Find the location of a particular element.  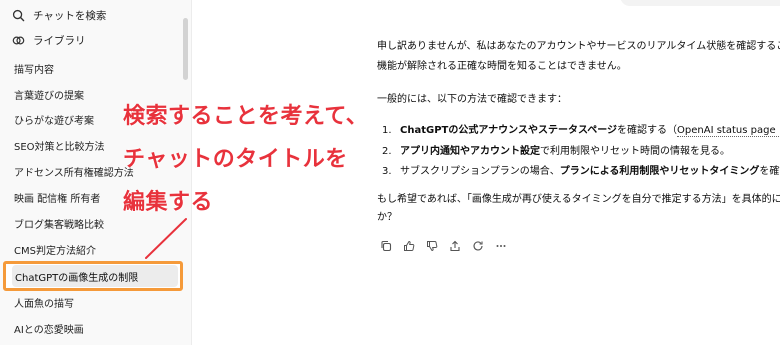

chat-item-label: 描写内容 is located at coordinates (34, 70).